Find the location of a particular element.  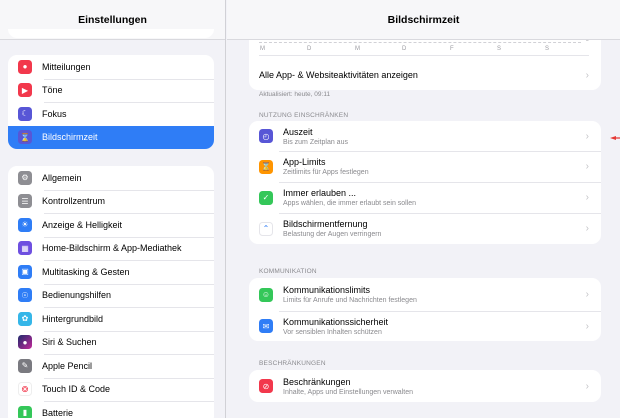

sidebar-item-label: Anzeige & Helligkeit is located at coordinates (82, 224).